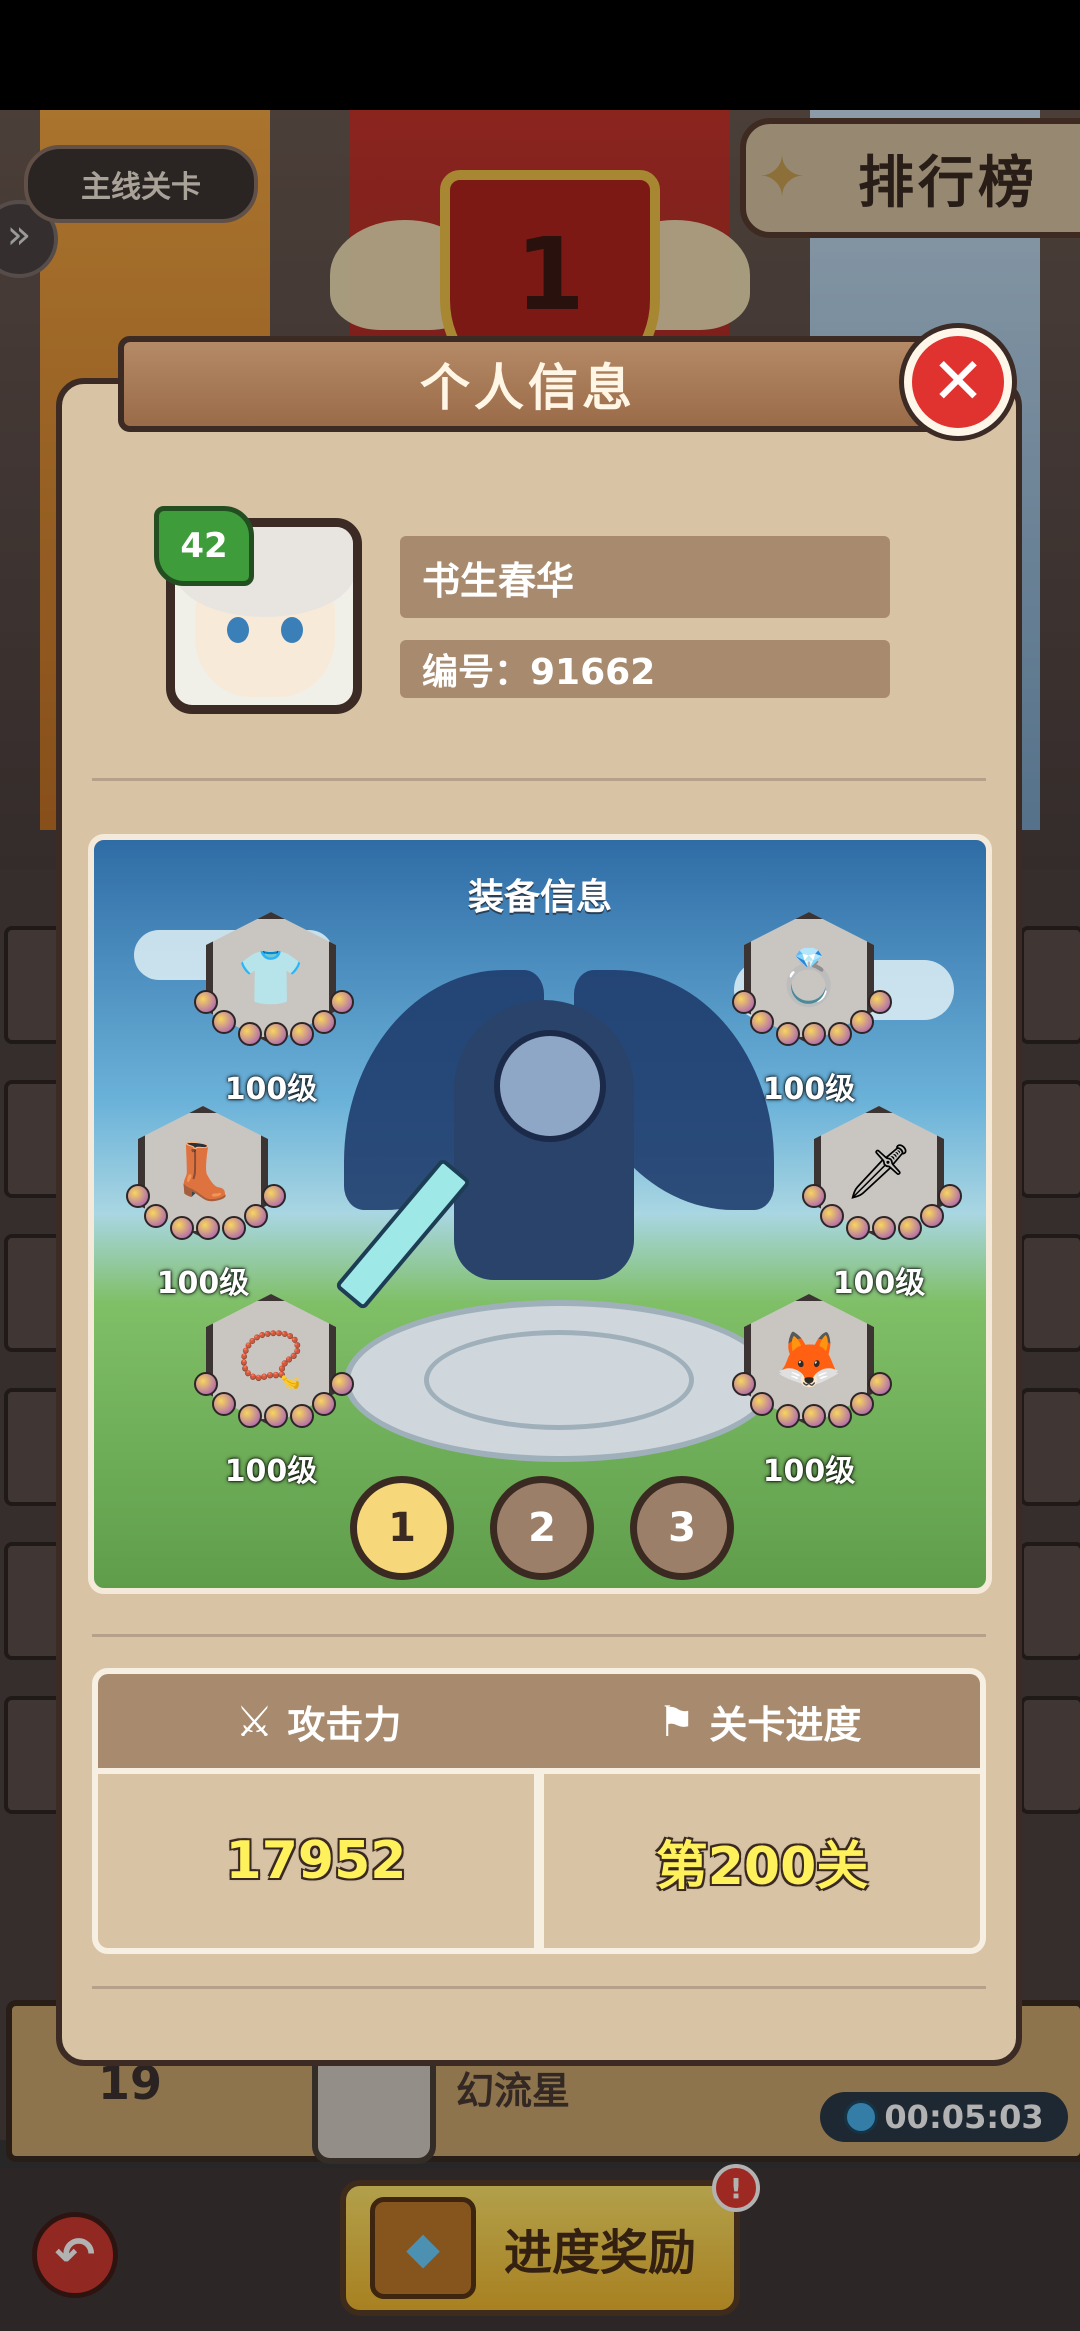  What do you see at coordinates (762, 1861) in the screenshot?
I see `progress-value: 第200关` at bounding box center [762, 1861].